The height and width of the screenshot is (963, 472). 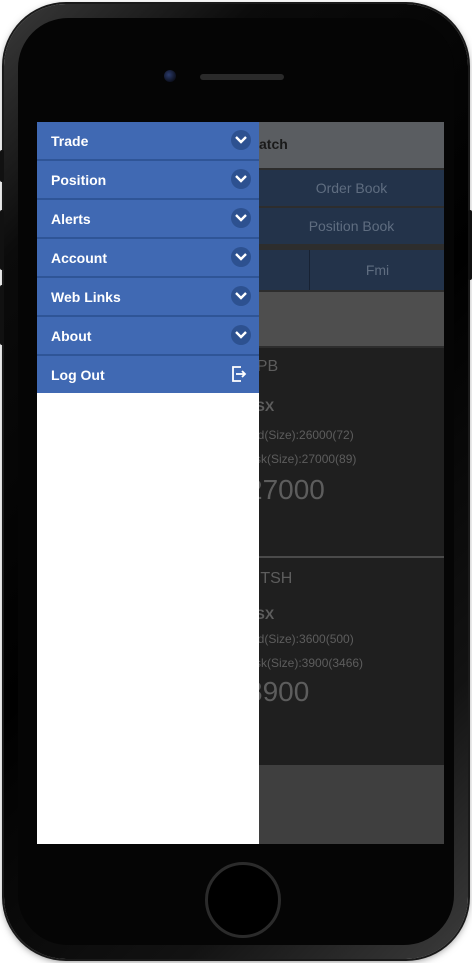 What do you see at coordinates (351, 226) in the screenshot?
I see `position-book-button: Position Book` at bounding box center [351, 226].